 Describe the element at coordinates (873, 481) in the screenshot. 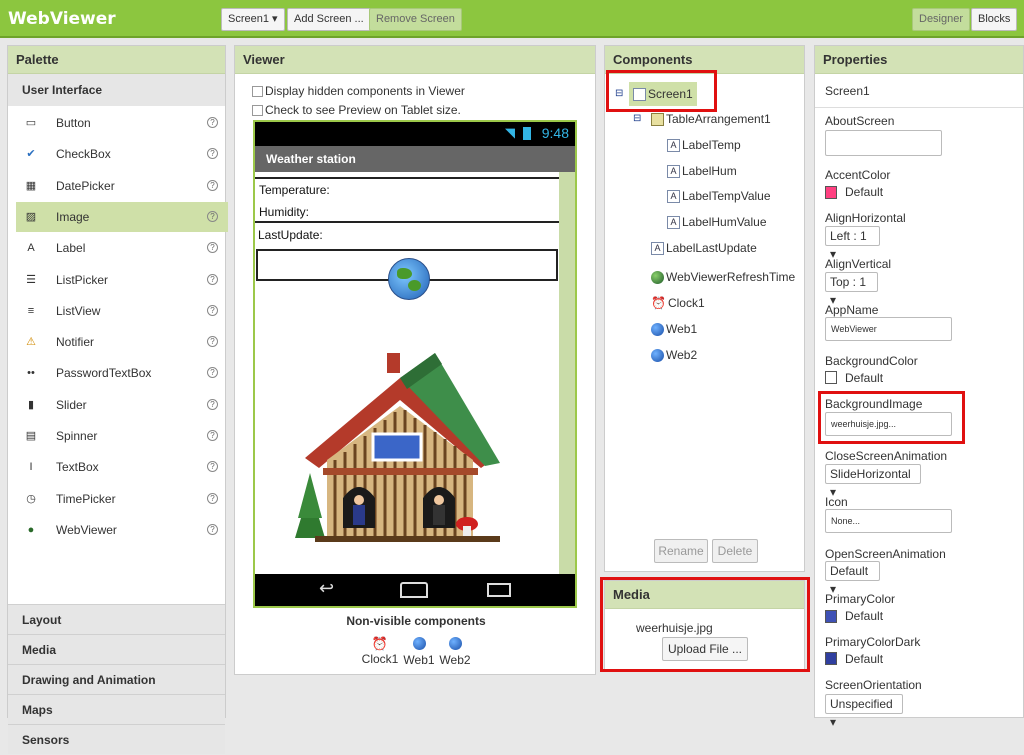

I see `close-screen-animation-select: SlideHorizontal ▾` at that location.